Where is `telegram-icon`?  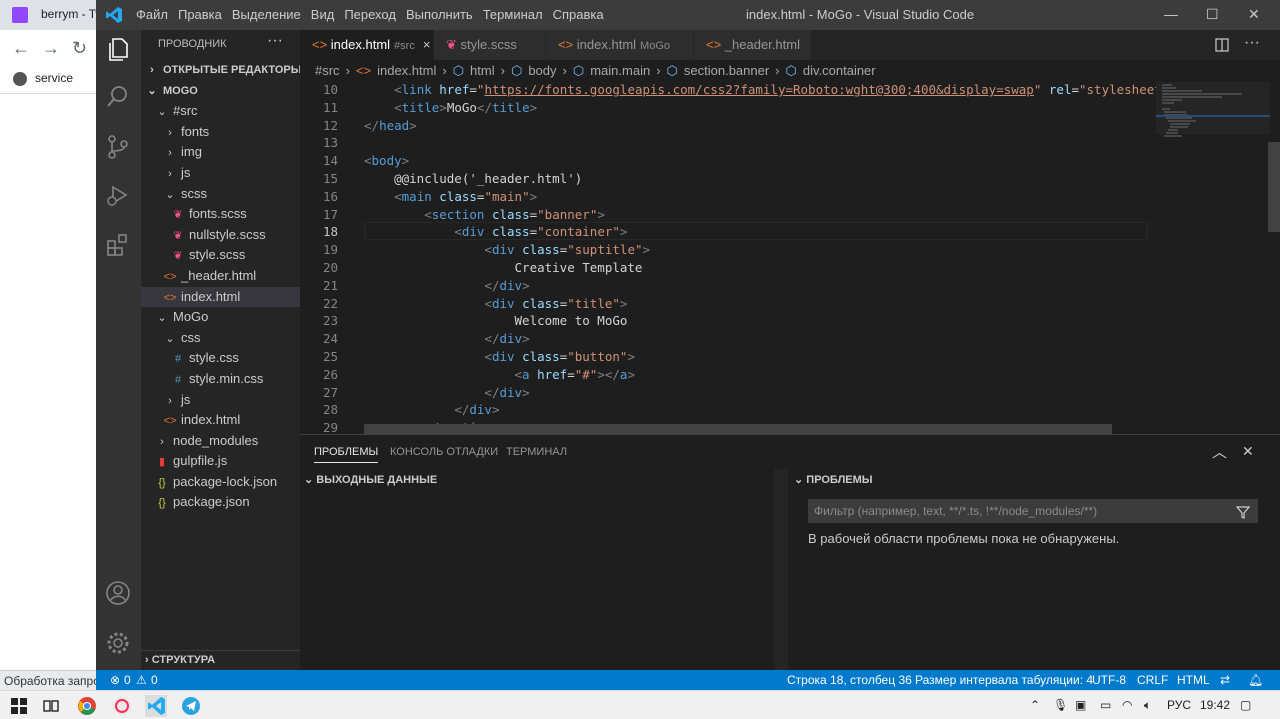 telegram-icon is located at coordinates (191, 706).